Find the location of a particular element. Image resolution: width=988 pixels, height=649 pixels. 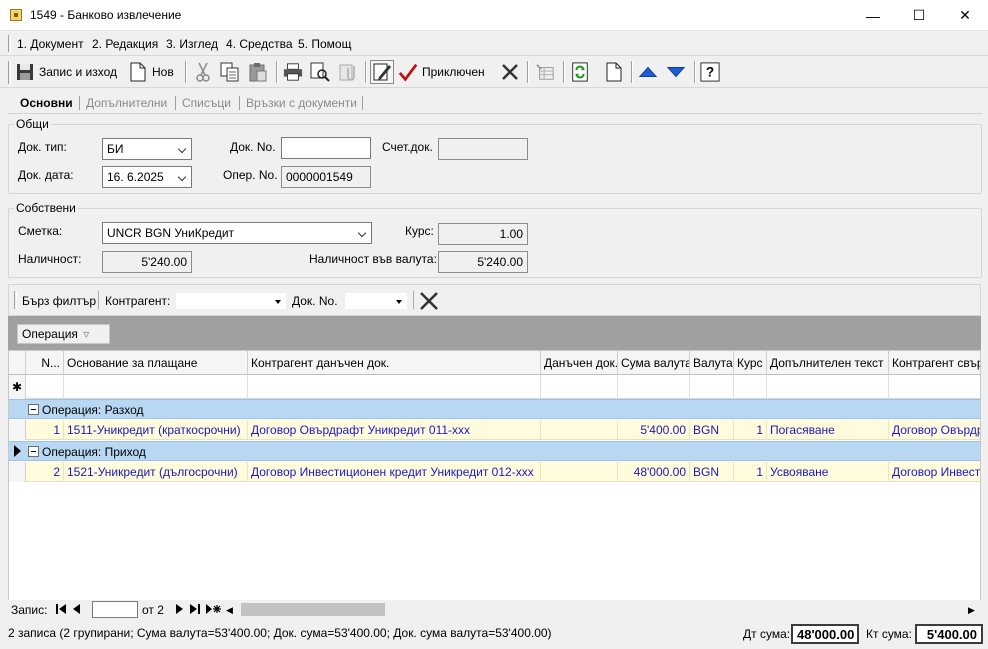

group-row-income: Операция: Приход is located at coordinates (494, 451).